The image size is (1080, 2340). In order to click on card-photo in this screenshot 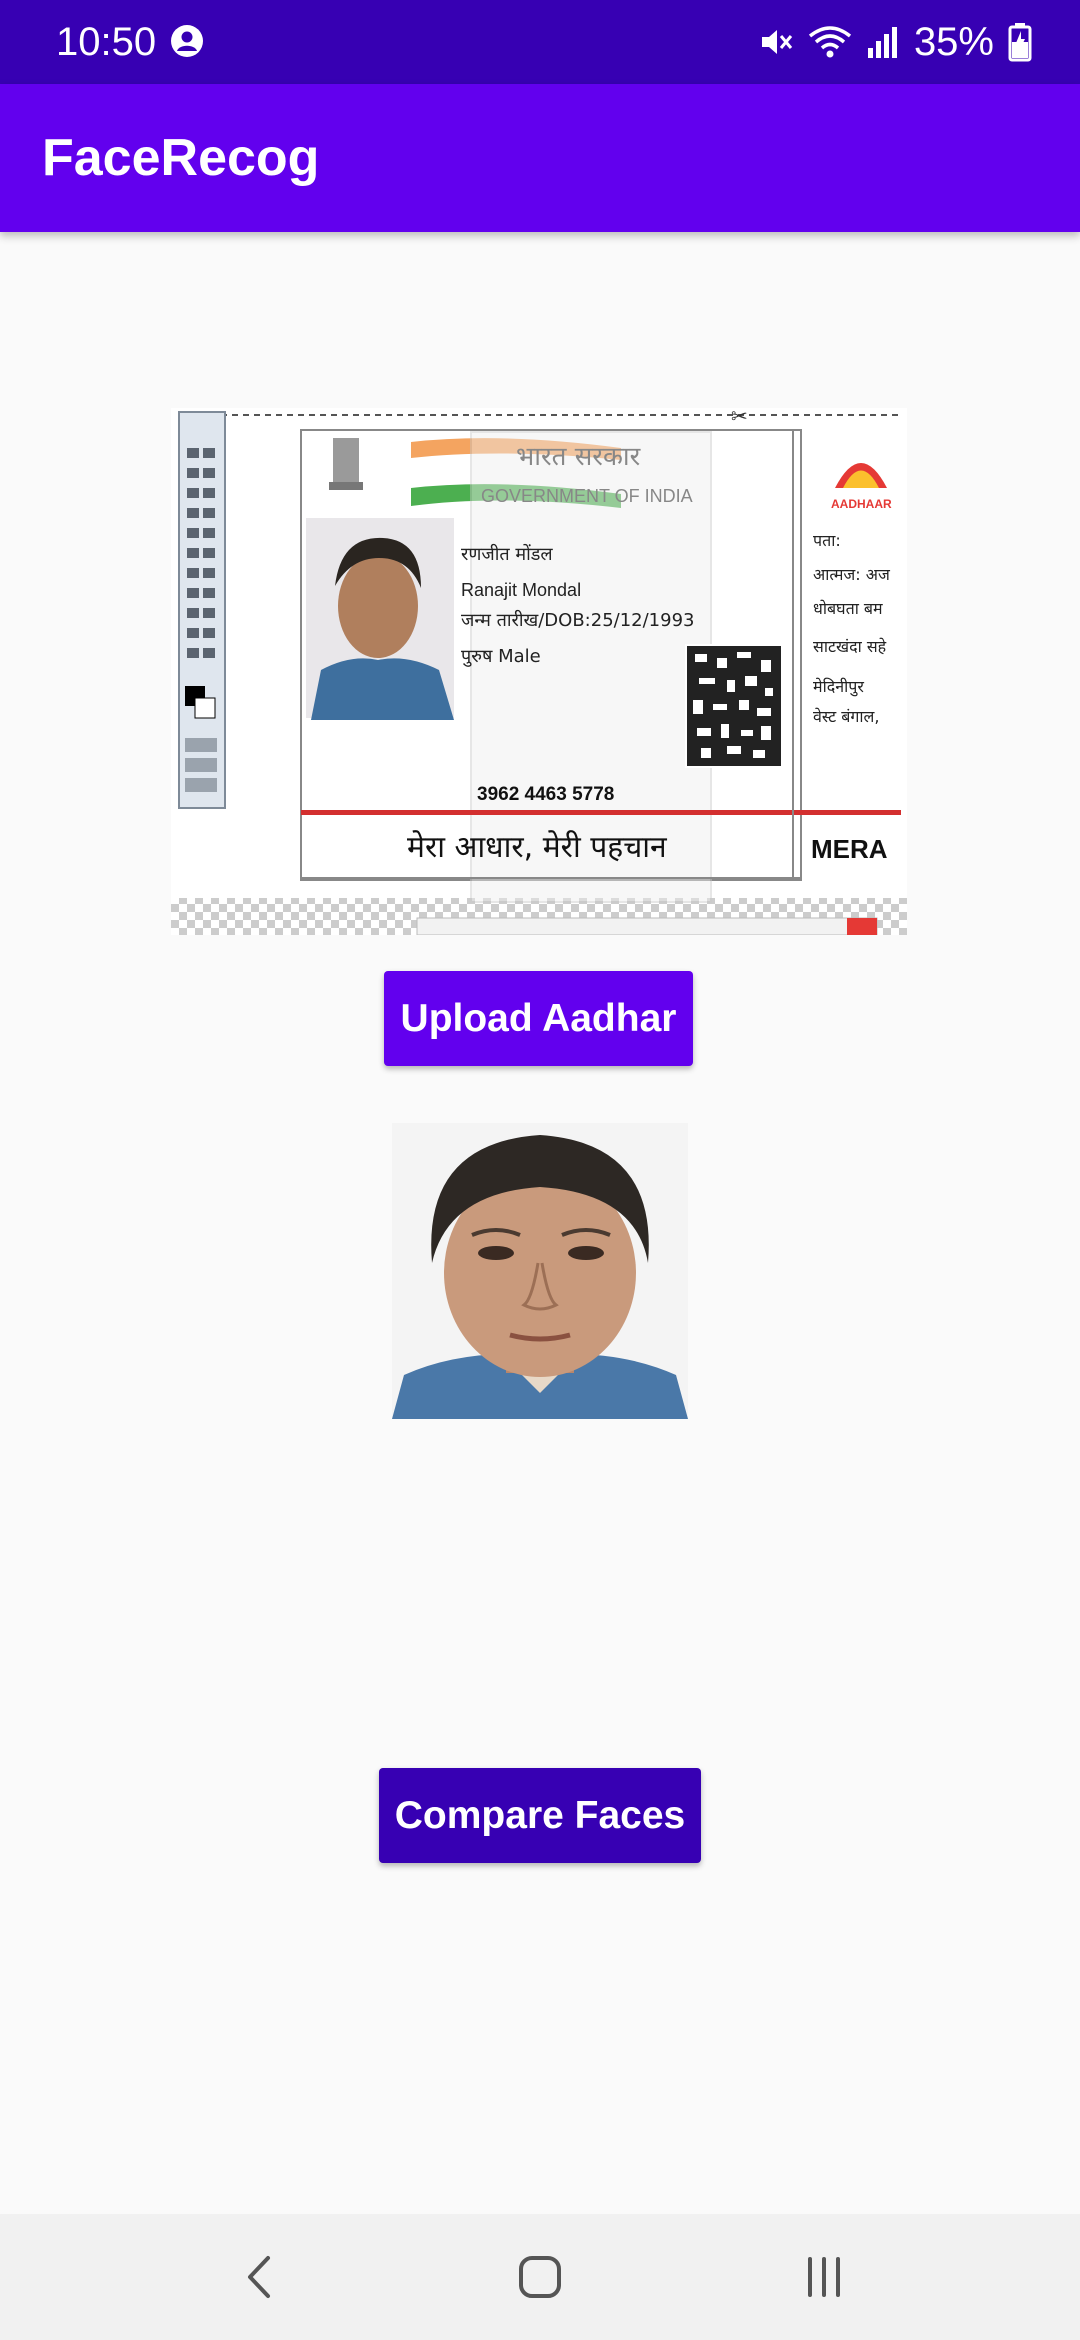, I will do `click(380, 619)`.